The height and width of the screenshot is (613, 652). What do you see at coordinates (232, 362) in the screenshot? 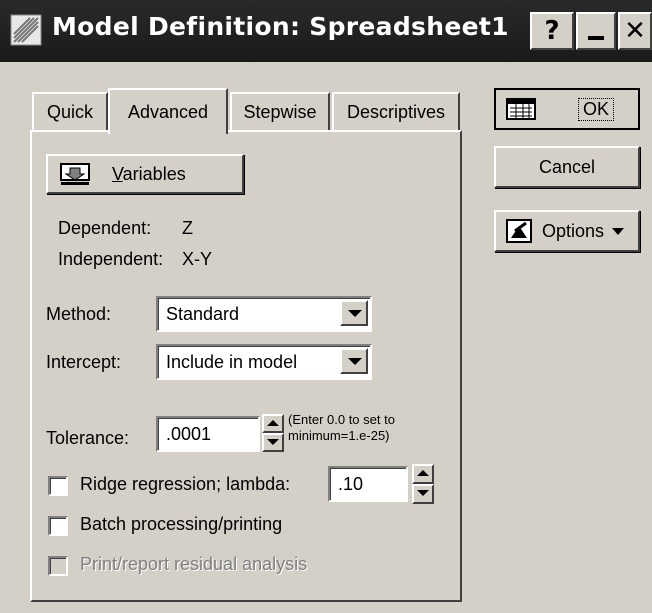
I see `intercept-value: Include in model` at bounding box center [232, 362].